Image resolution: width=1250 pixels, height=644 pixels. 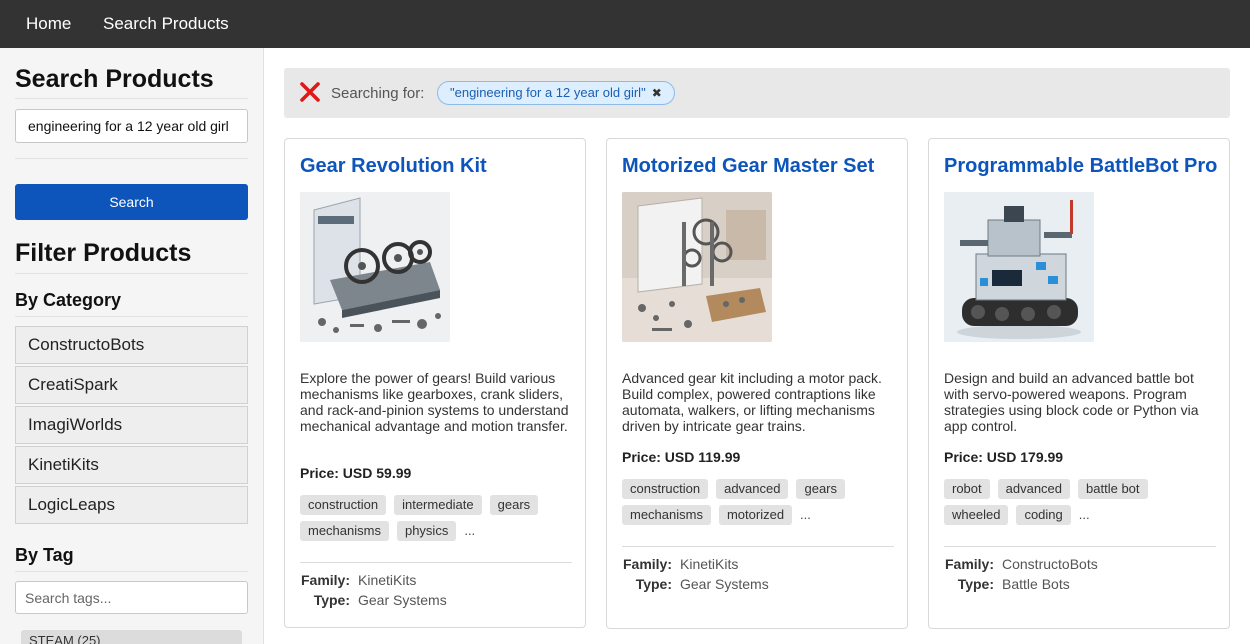 I want to click on battle-bot-image, so click(x=1019, y=267).